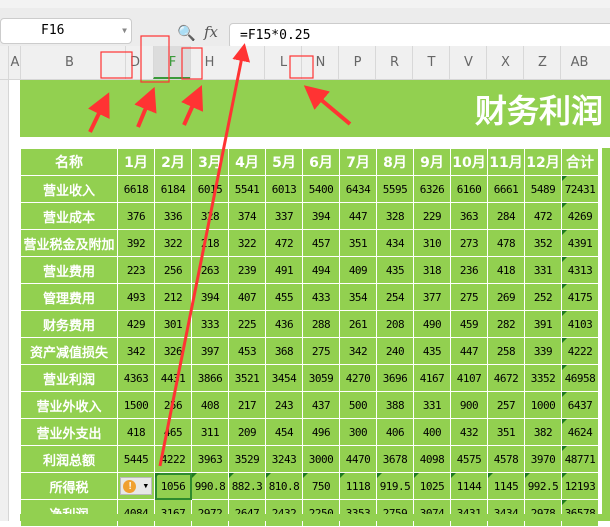  What do you see at coordinates (580, 216) in the screenshot?
I see `cell: 4269` at bounding box center [580, 216].